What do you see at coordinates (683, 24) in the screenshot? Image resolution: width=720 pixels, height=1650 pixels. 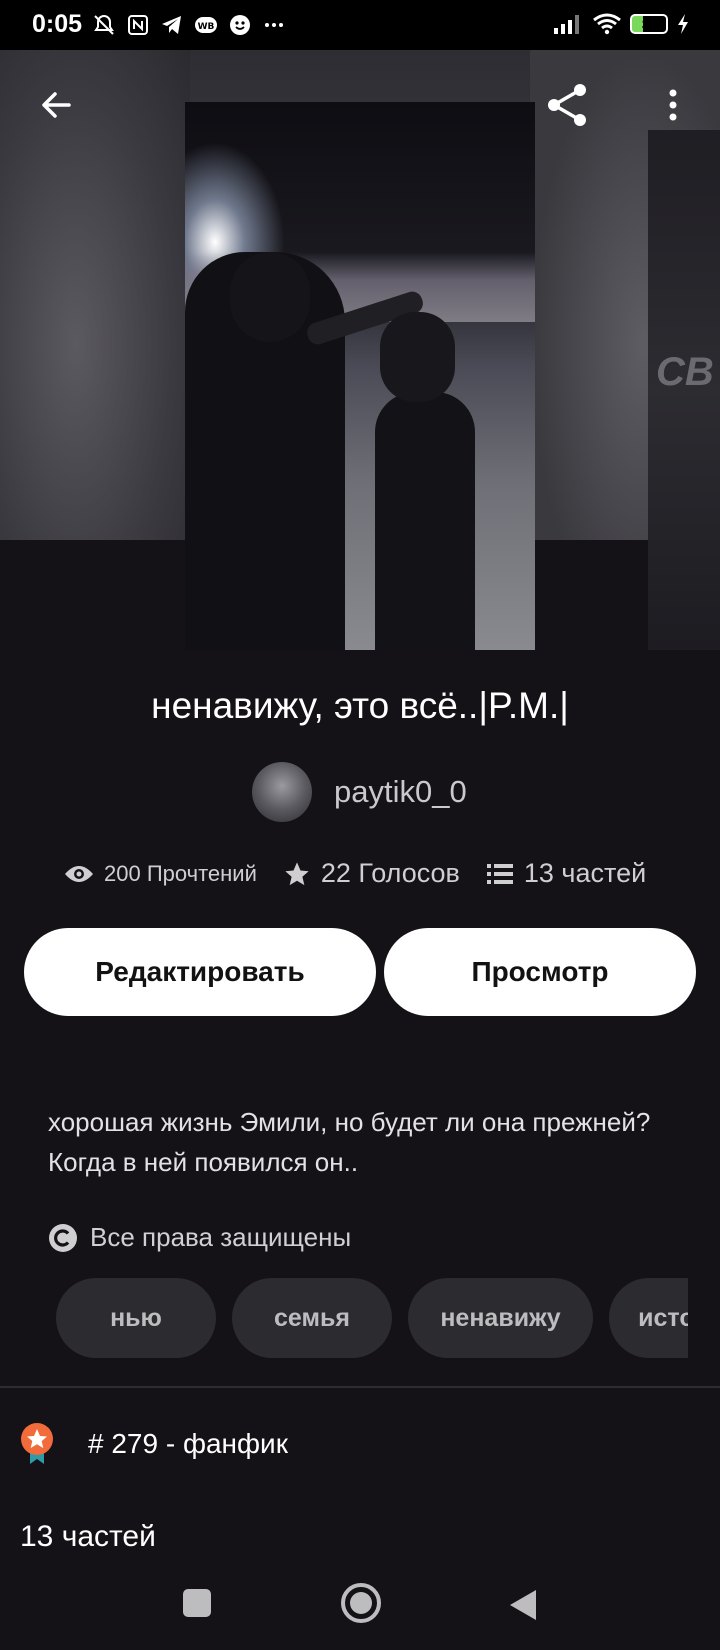 I see `charging-icon` at bounding box center [683, 24].